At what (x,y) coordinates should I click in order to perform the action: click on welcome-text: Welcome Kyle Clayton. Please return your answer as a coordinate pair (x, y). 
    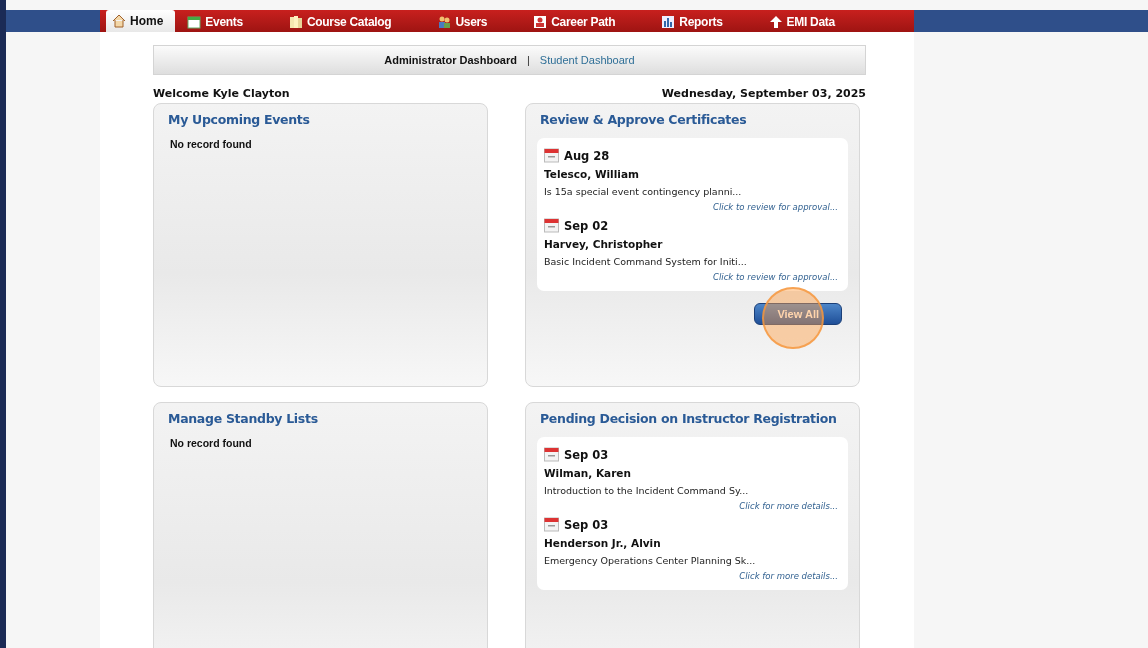
    Looking at the image, I should click on (221, 93).